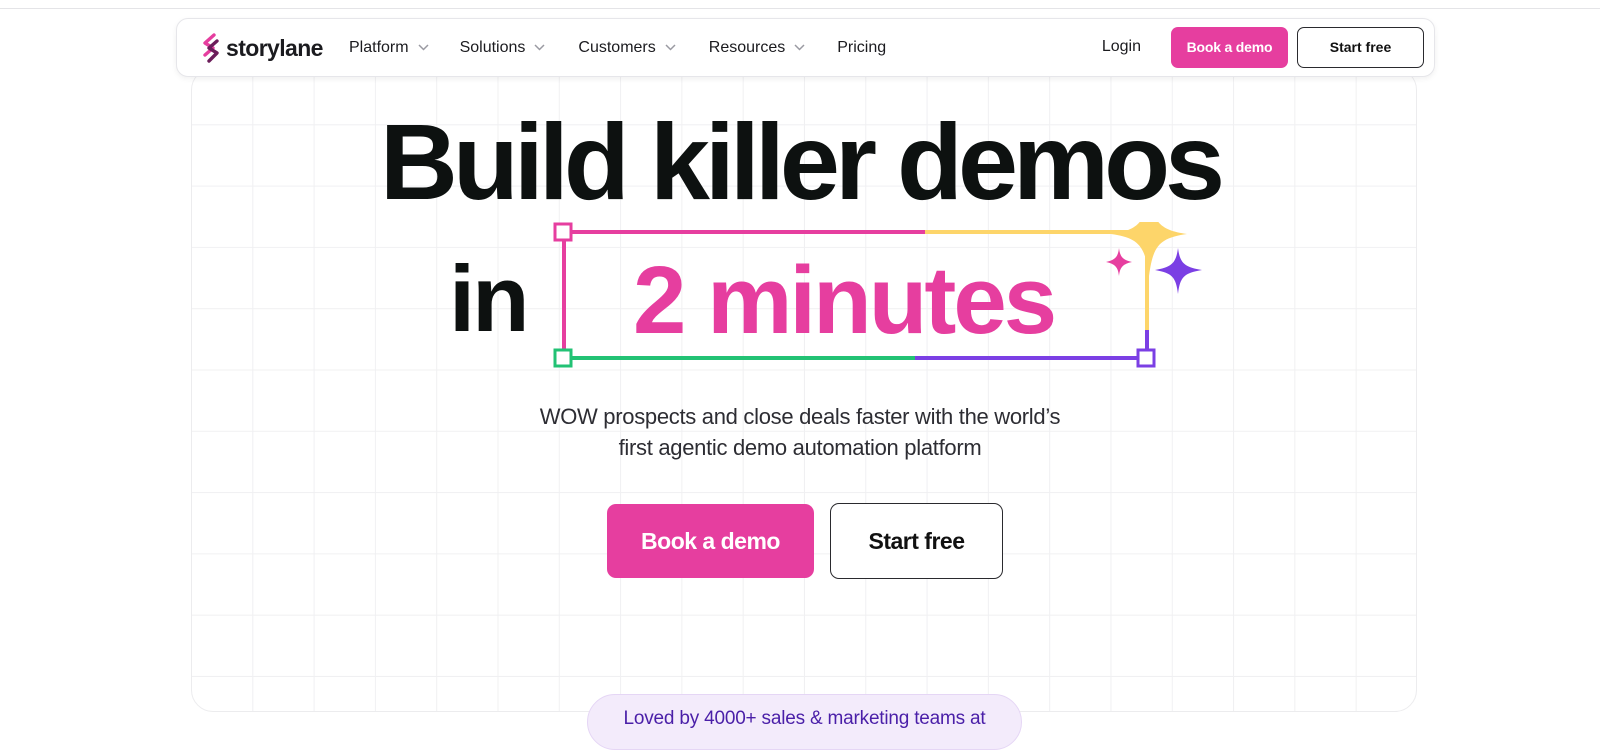  I want to click on hero-headline-in: in, so click(489, 298).